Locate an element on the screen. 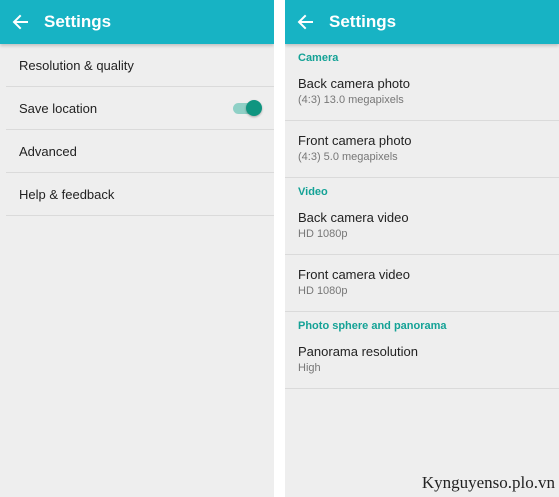 The image size is (559, 497). menu-item-label: Save location is located at coordinates (58, 108).